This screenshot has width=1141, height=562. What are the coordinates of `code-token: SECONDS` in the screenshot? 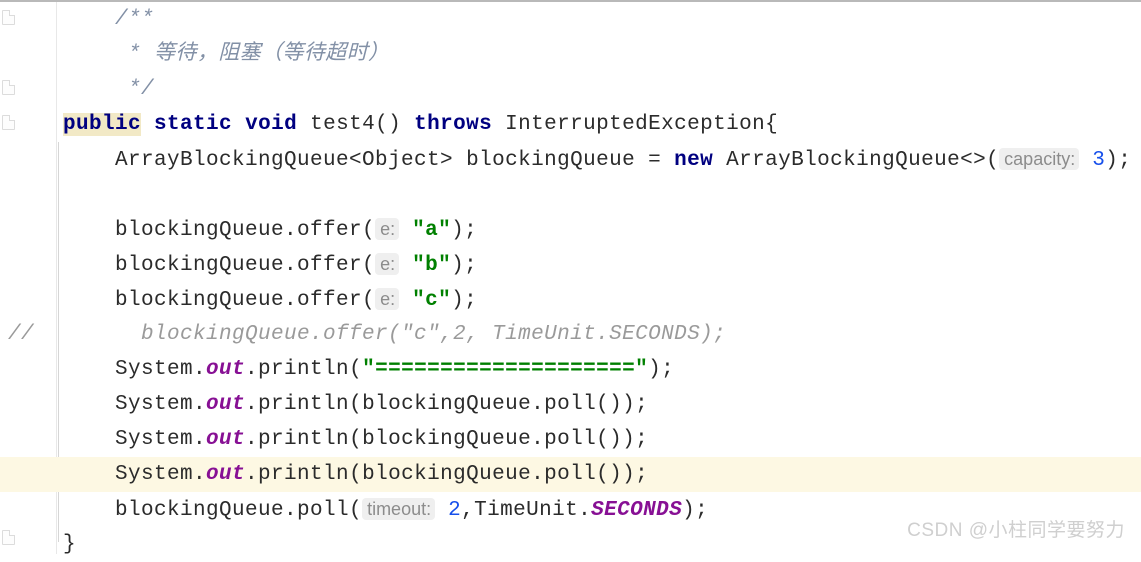 It's located at (637, 510).